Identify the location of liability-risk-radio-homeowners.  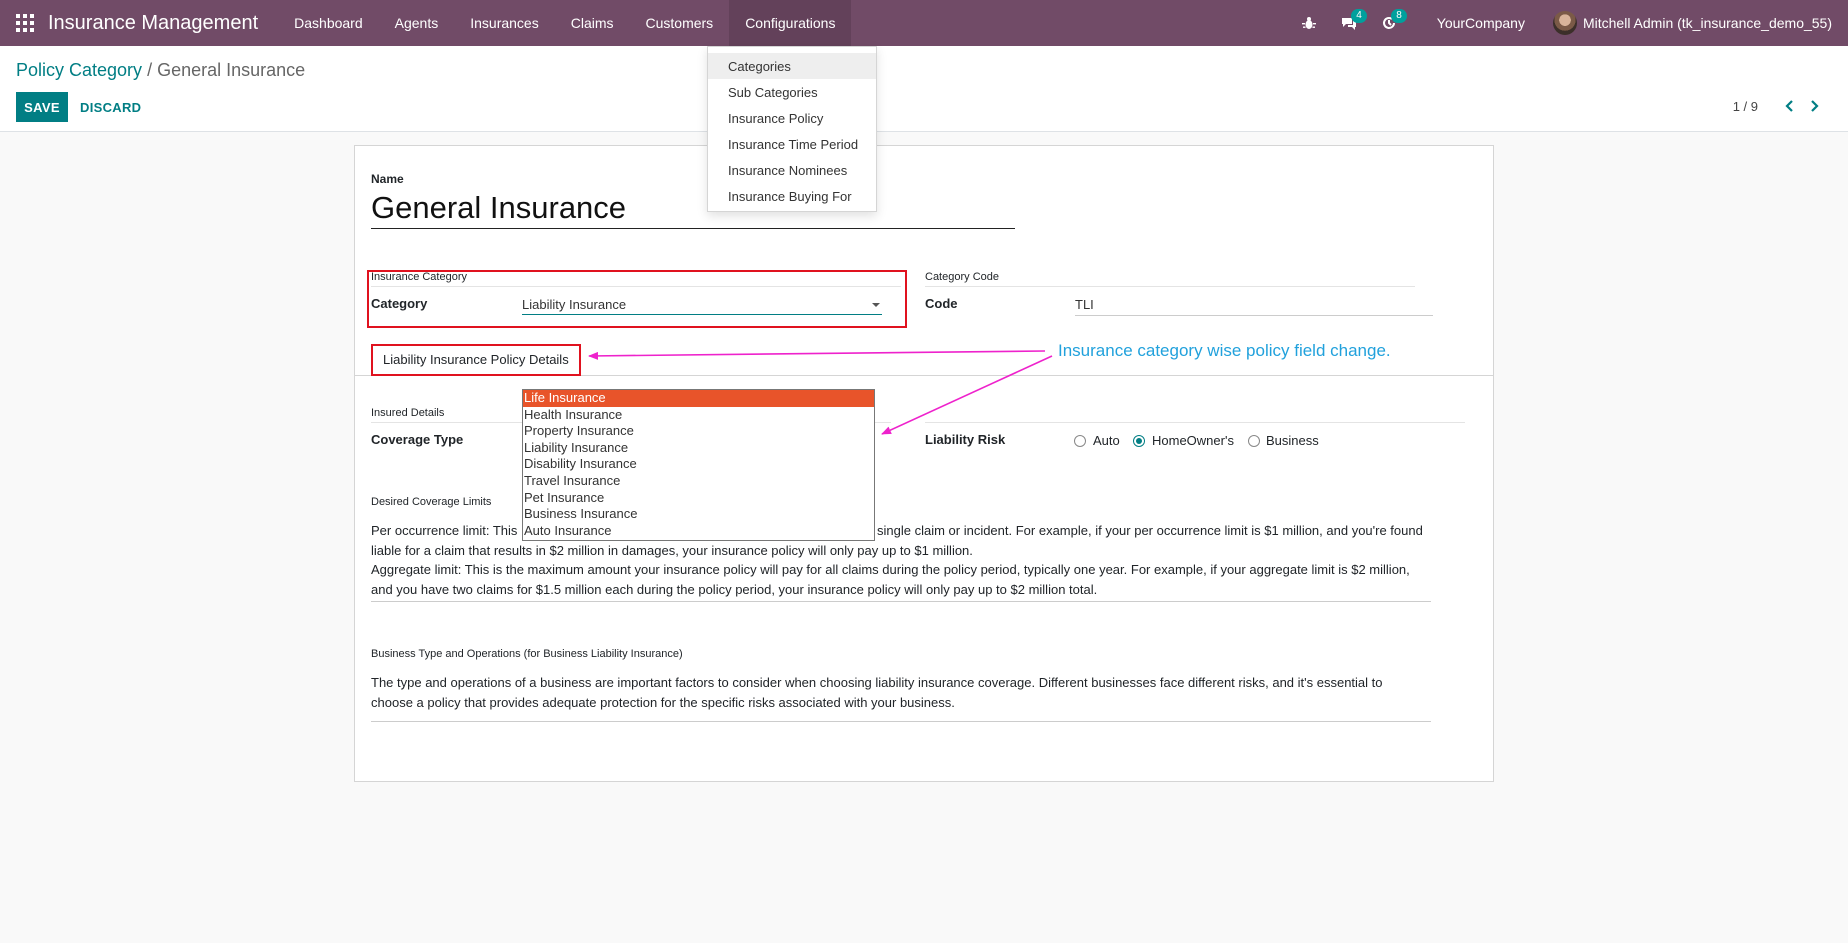
(1139, 441).